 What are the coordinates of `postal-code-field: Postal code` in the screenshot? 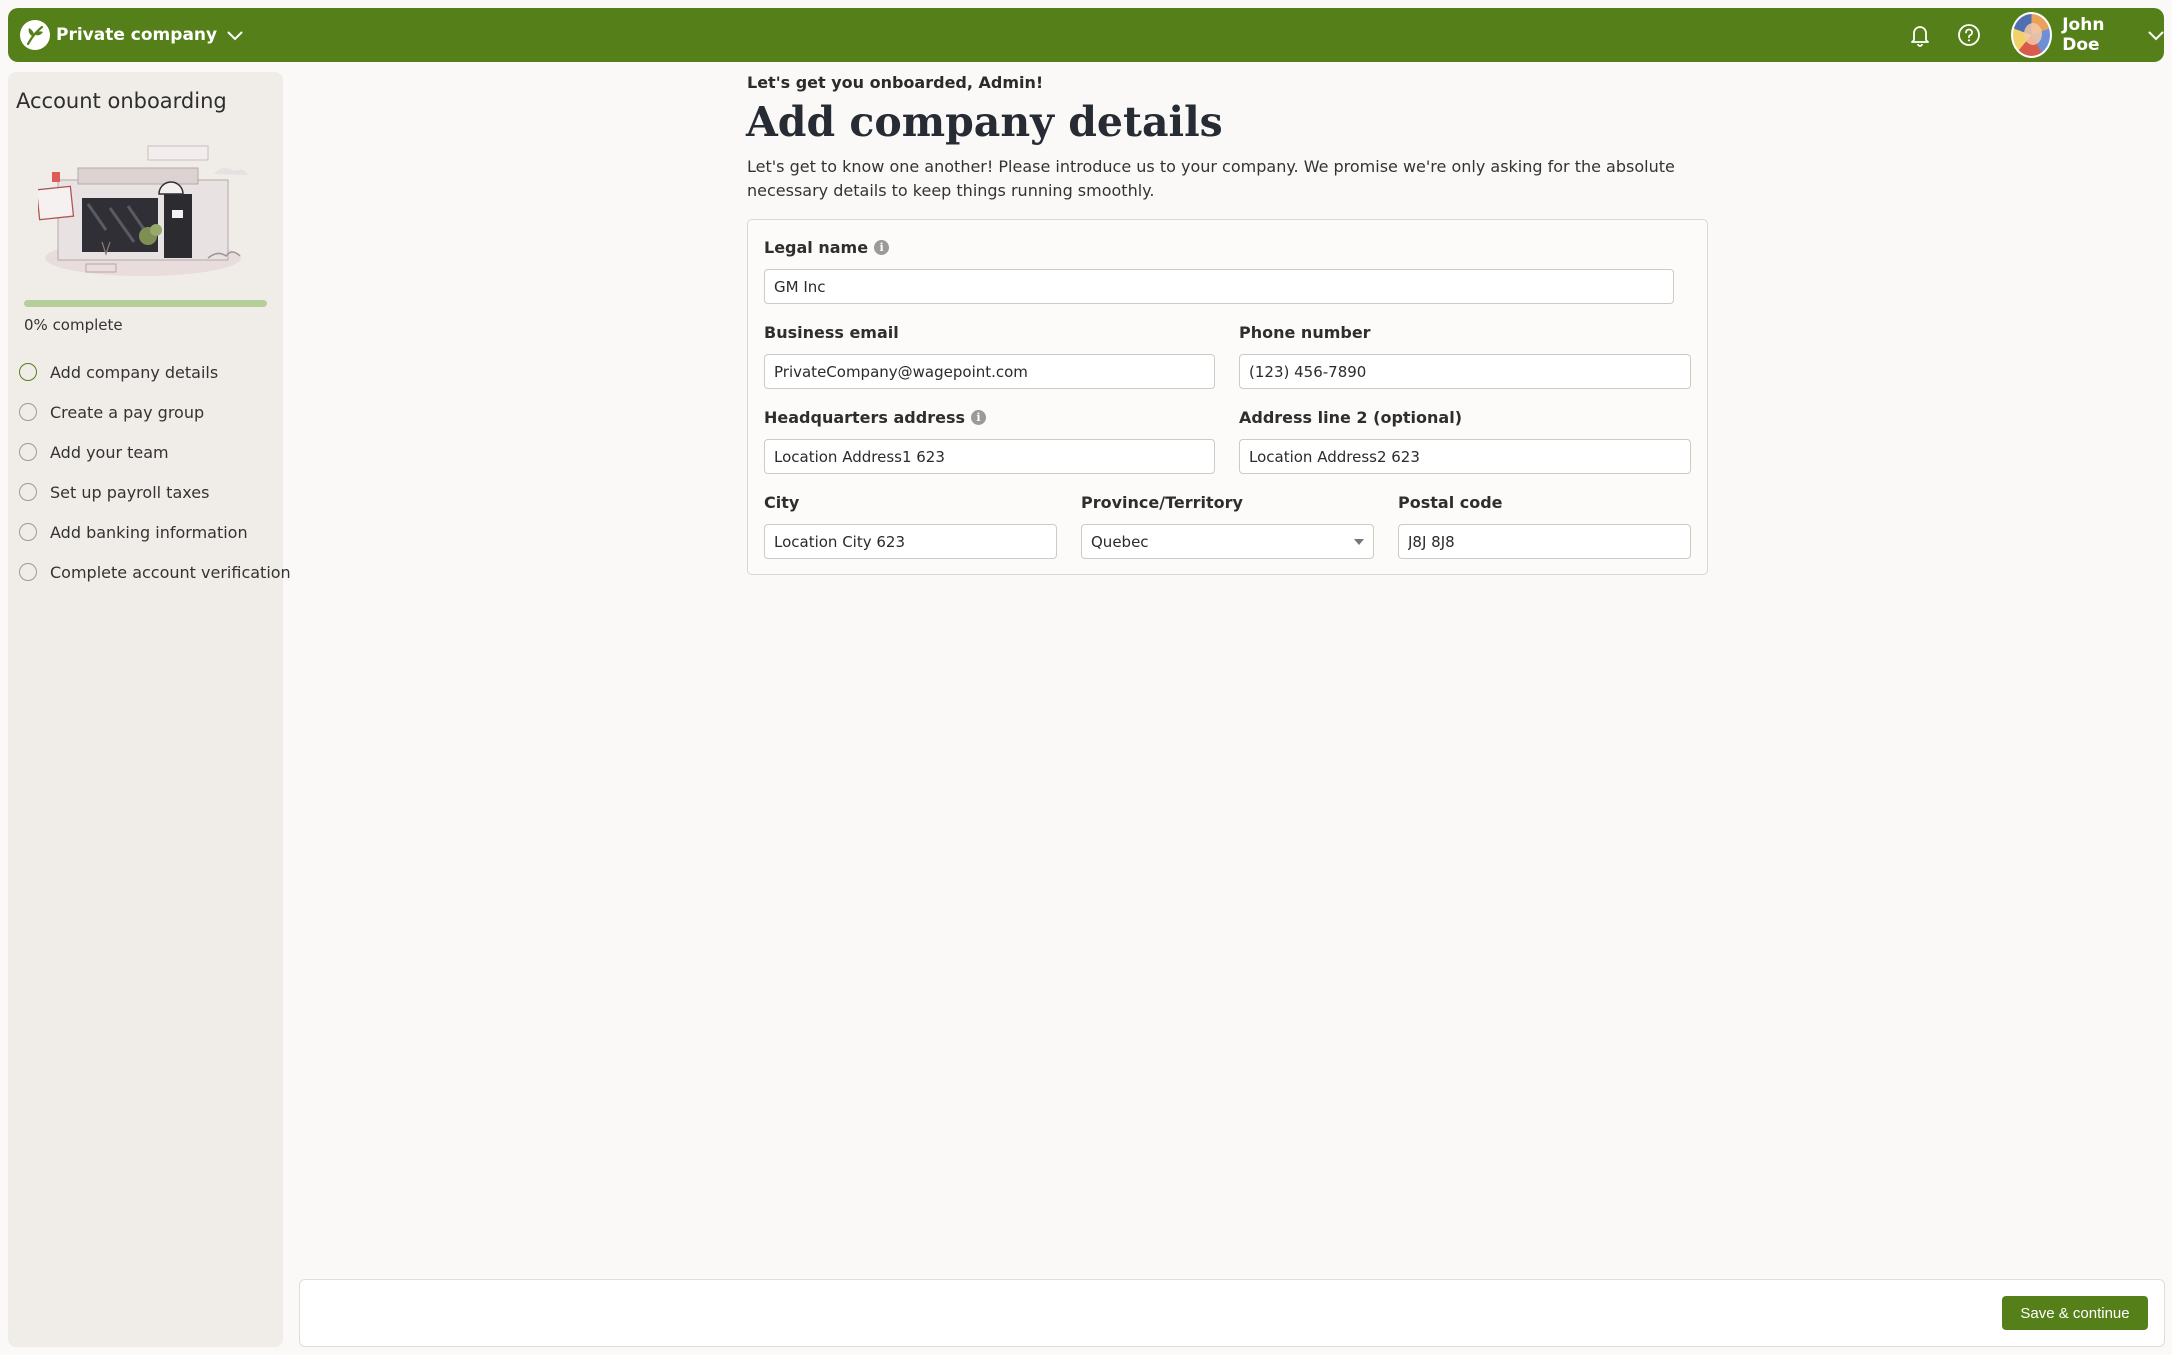 It's located at (1544, 525).